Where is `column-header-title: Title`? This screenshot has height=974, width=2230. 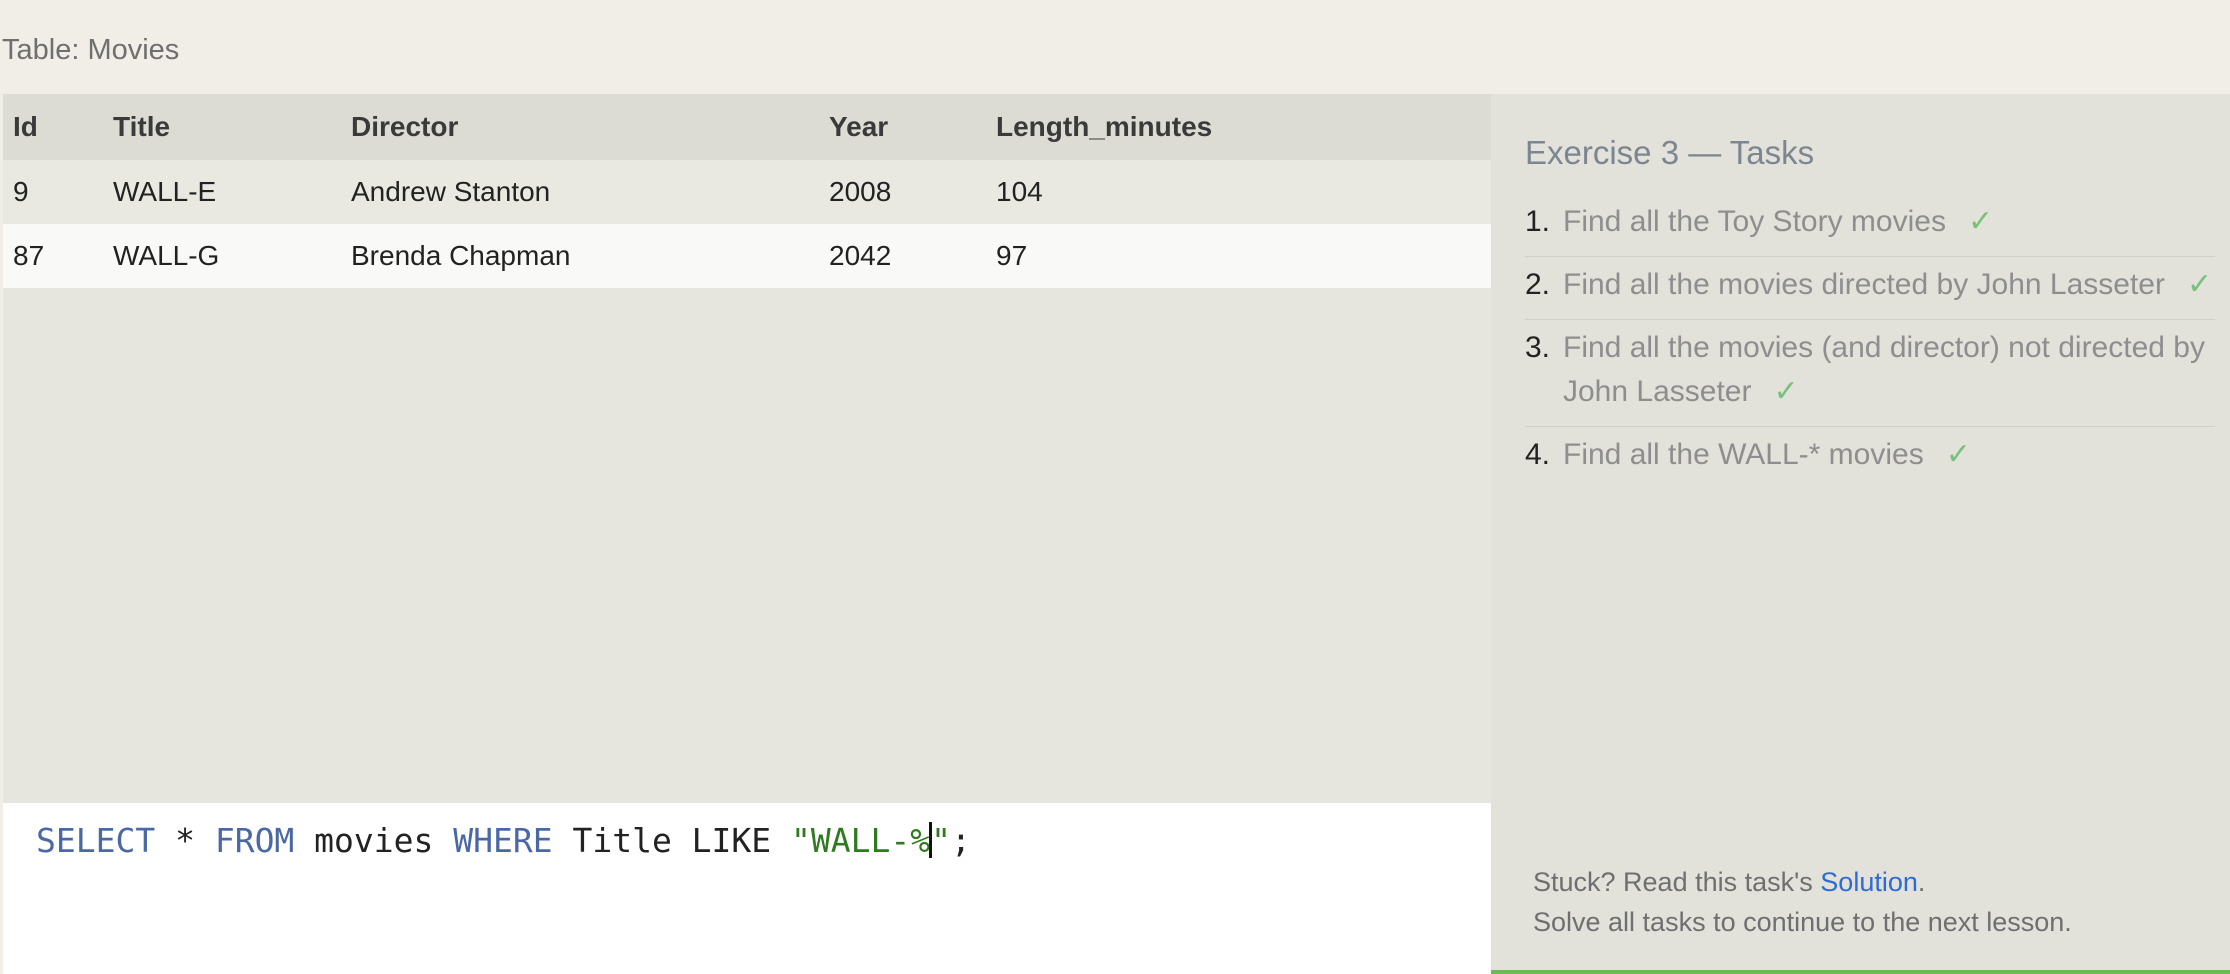
column-header-title: Title is located at coordinates (142, 126).